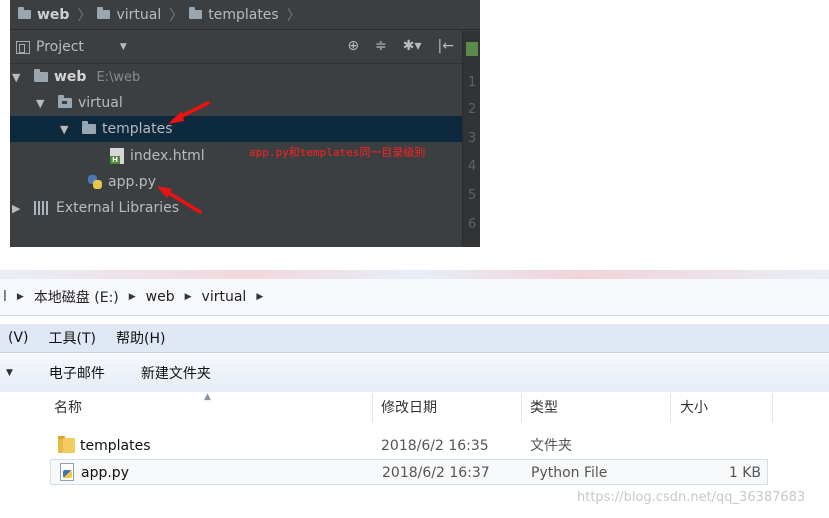  What do you see at coordinates (694, 408) in the screenshot?
I see `column-size: 大小` at bounding box center [694, 408].